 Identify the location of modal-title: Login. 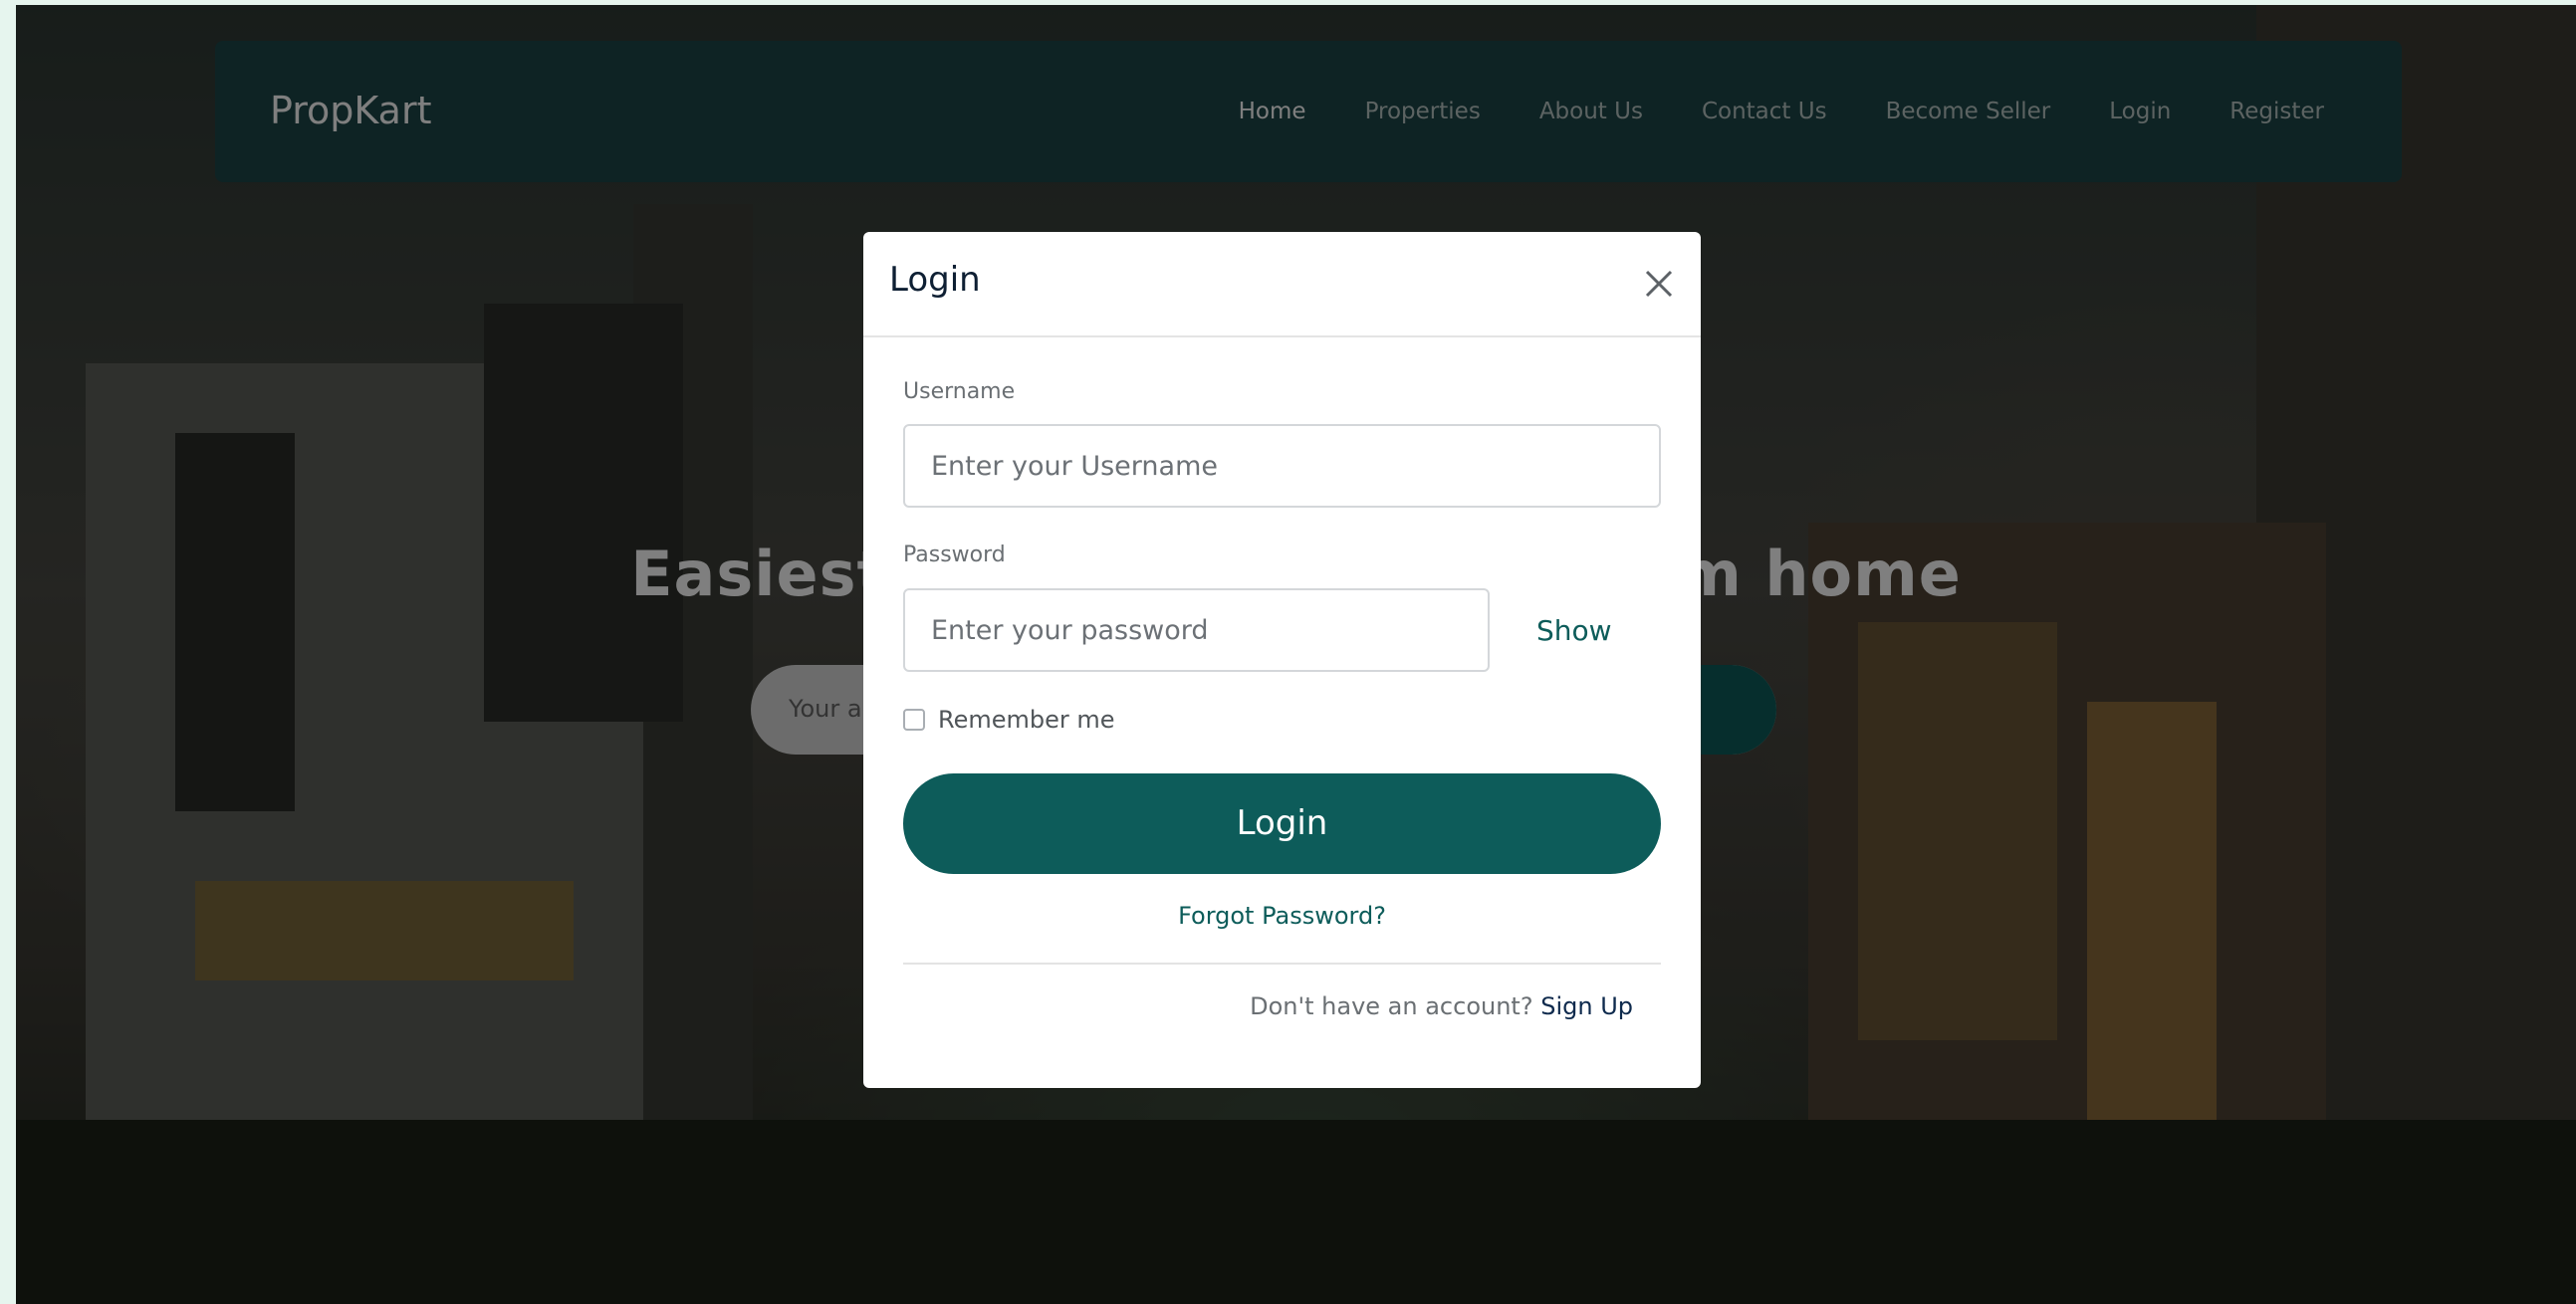
(935, 280).